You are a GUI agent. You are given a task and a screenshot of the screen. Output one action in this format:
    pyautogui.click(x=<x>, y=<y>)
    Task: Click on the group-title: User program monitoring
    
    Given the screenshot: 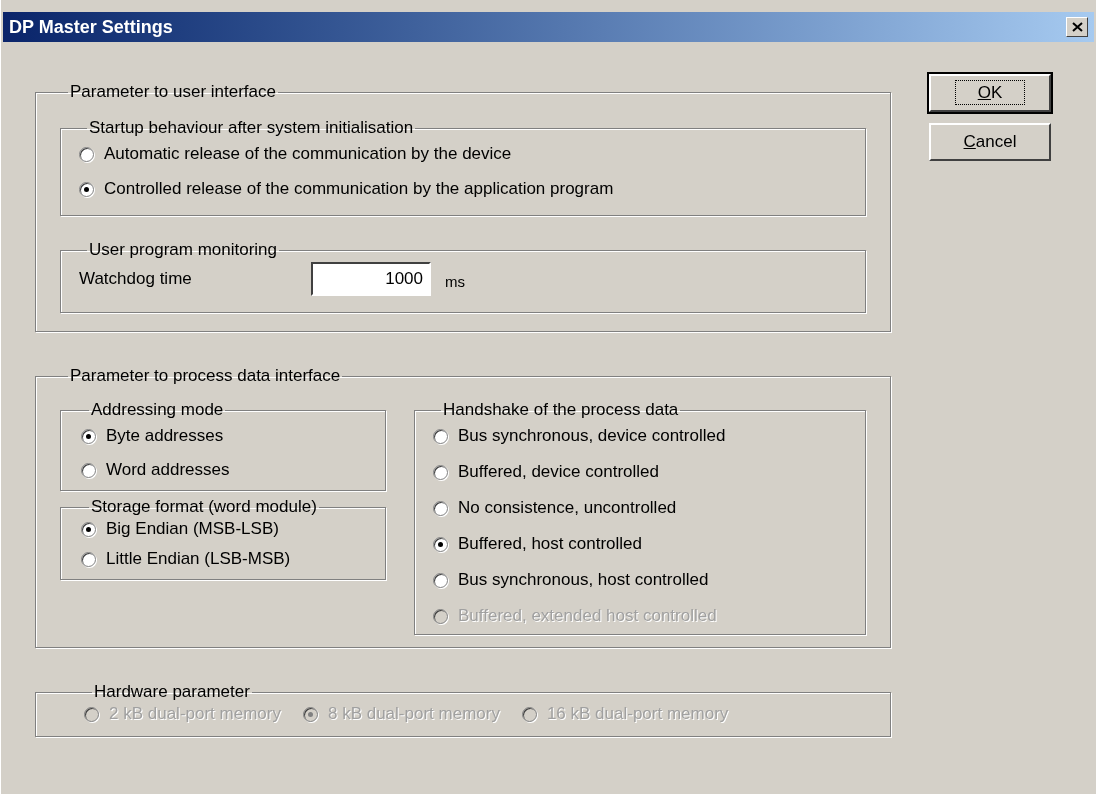 What is the action you would take?
    pyautogui.click(x=183, y=250)
    